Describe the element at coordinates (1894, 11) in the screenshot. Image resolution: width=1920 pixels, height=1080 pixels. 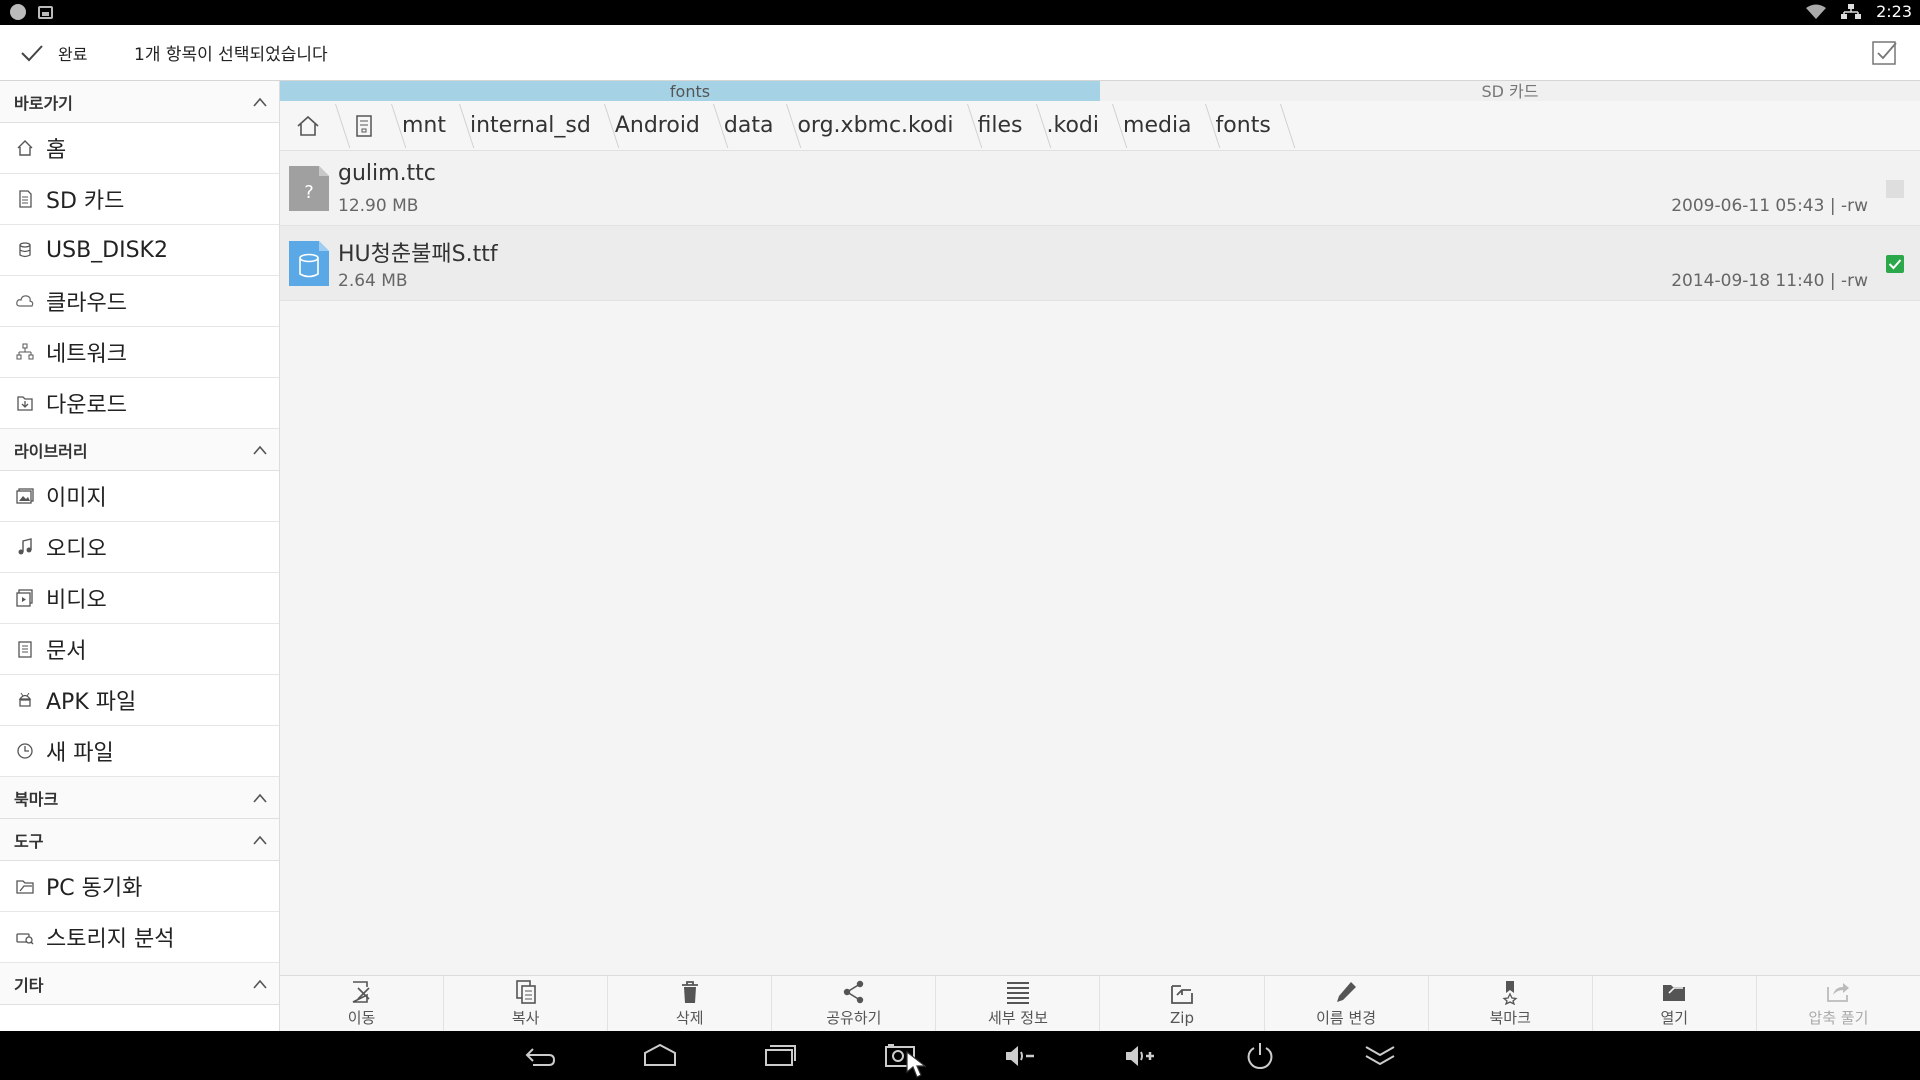
I see `status-time: 2:23` at that location.